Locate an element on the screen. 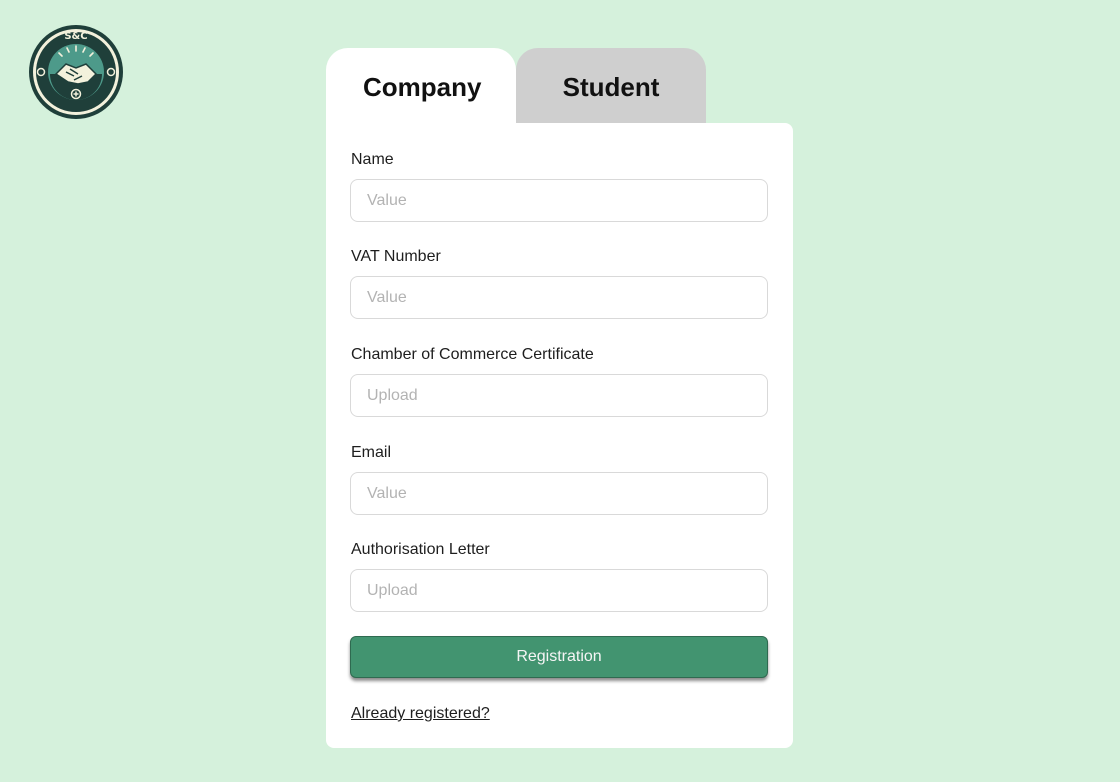 The width and height of the screenshot is (1120, 782). already-registered-link: Already registered? is located at coordinates (420, 714).